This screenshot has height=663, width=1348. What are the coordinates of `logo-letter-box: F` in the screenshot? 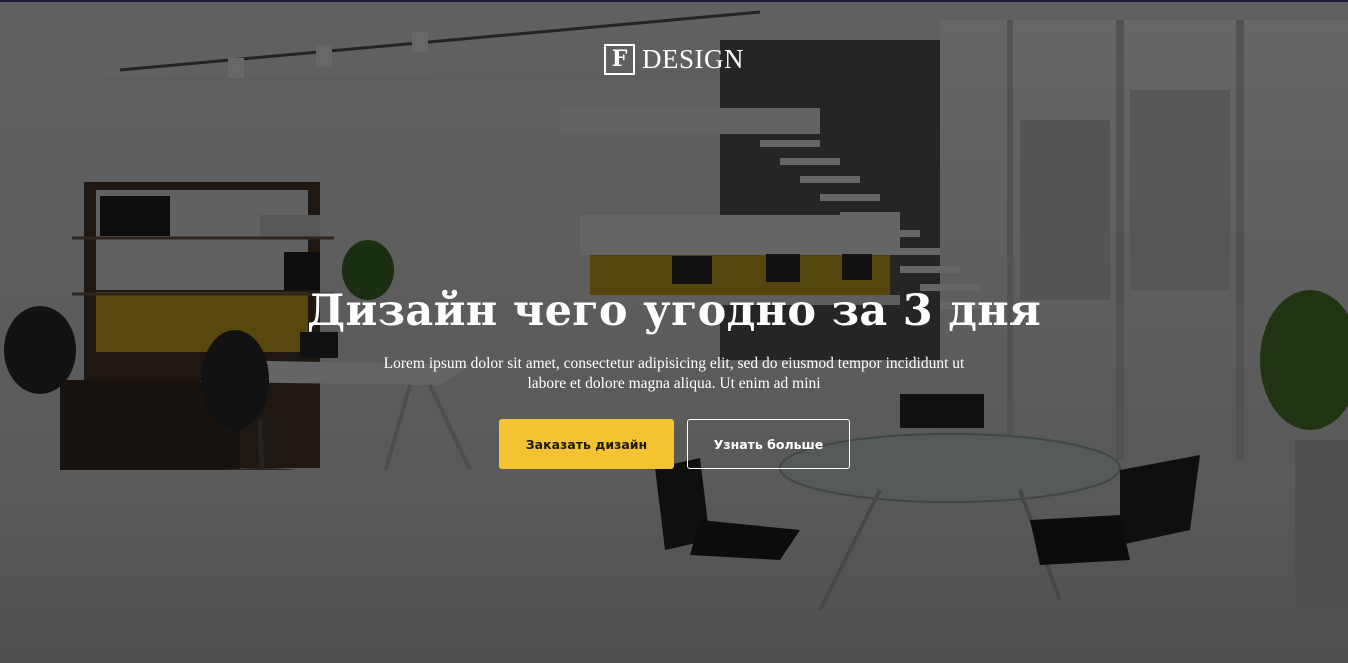 It's located at (619, 59).